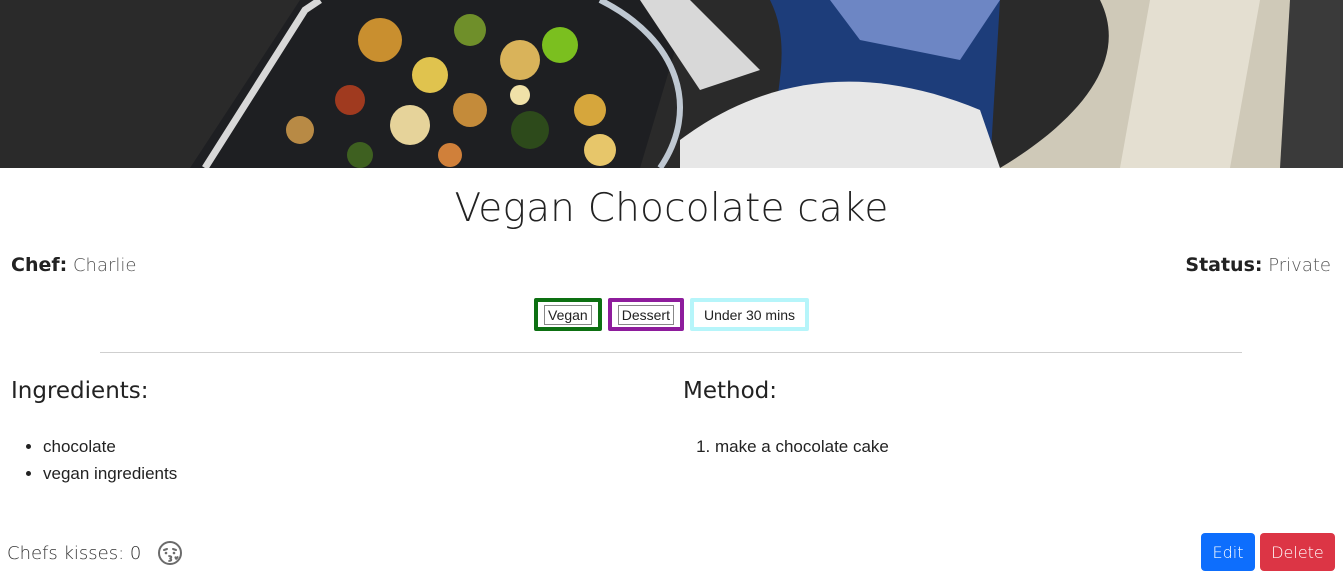  I want to click on ingredients-heading: Ingredients:, so click(80, 391).